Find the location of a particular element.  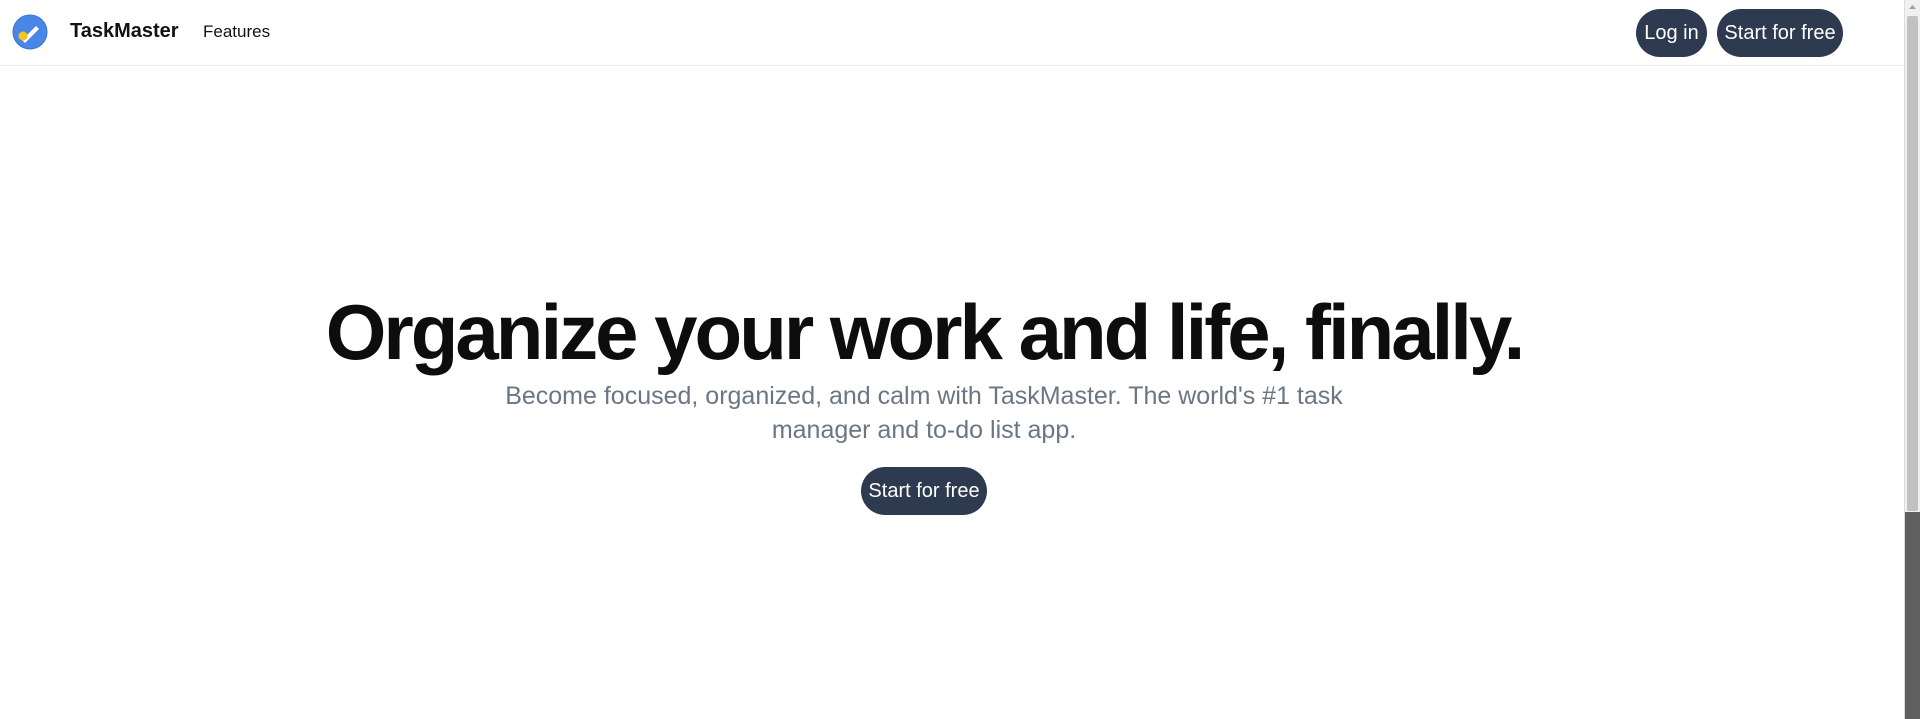

vertical-scrollbar is located at coordinates (1912, 359).